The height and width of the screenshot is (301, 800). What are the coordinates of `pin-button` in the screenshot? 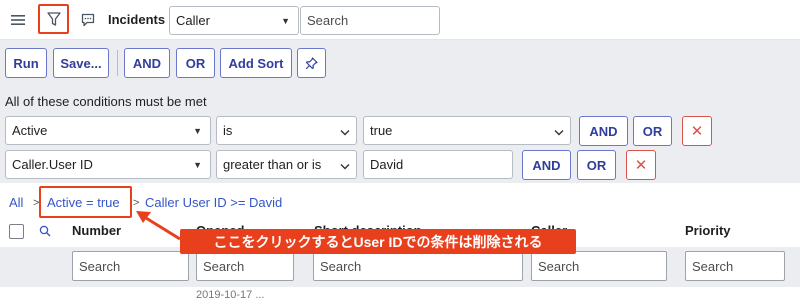 It's located at (311, 63).